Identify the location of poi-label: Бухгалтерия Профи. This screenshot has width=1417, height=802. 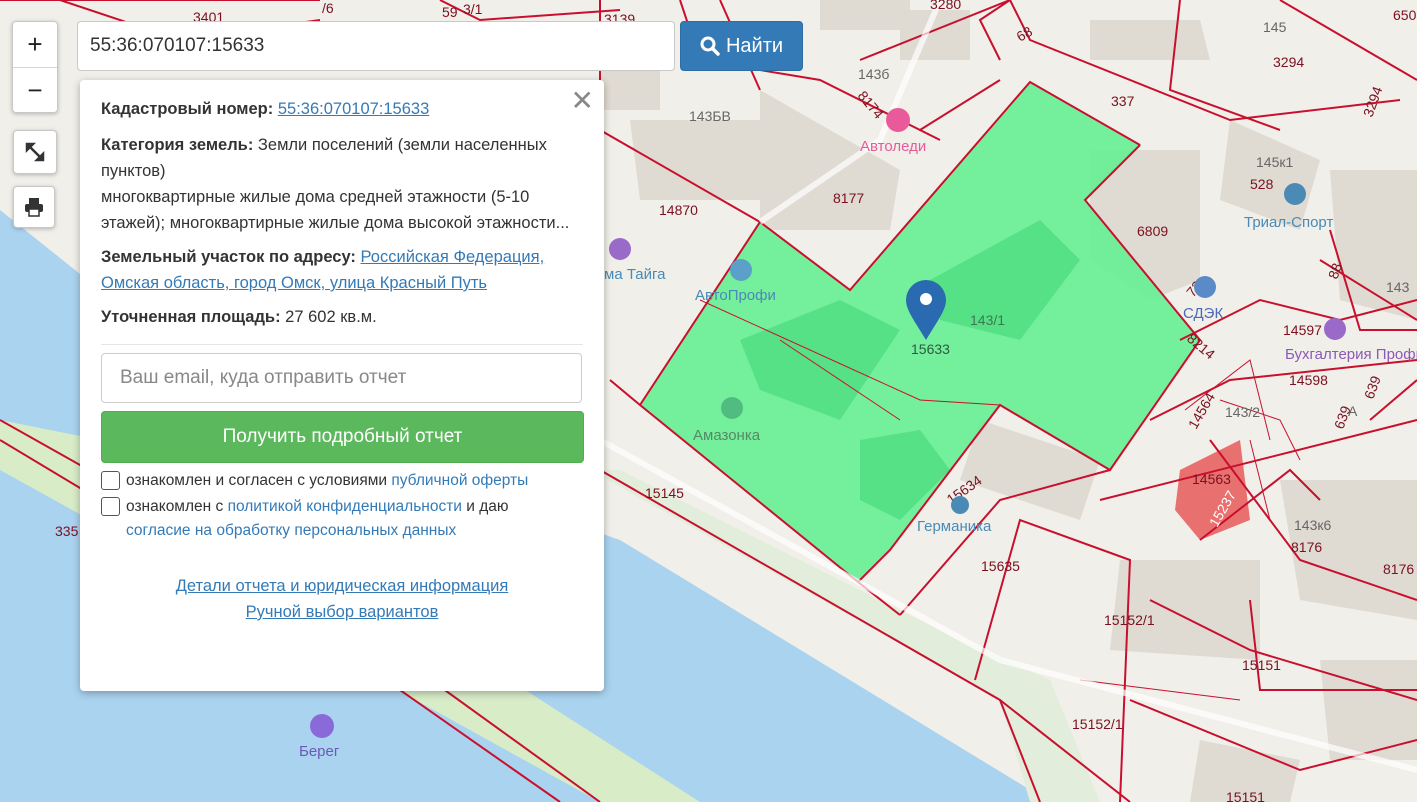
(1351, 354).